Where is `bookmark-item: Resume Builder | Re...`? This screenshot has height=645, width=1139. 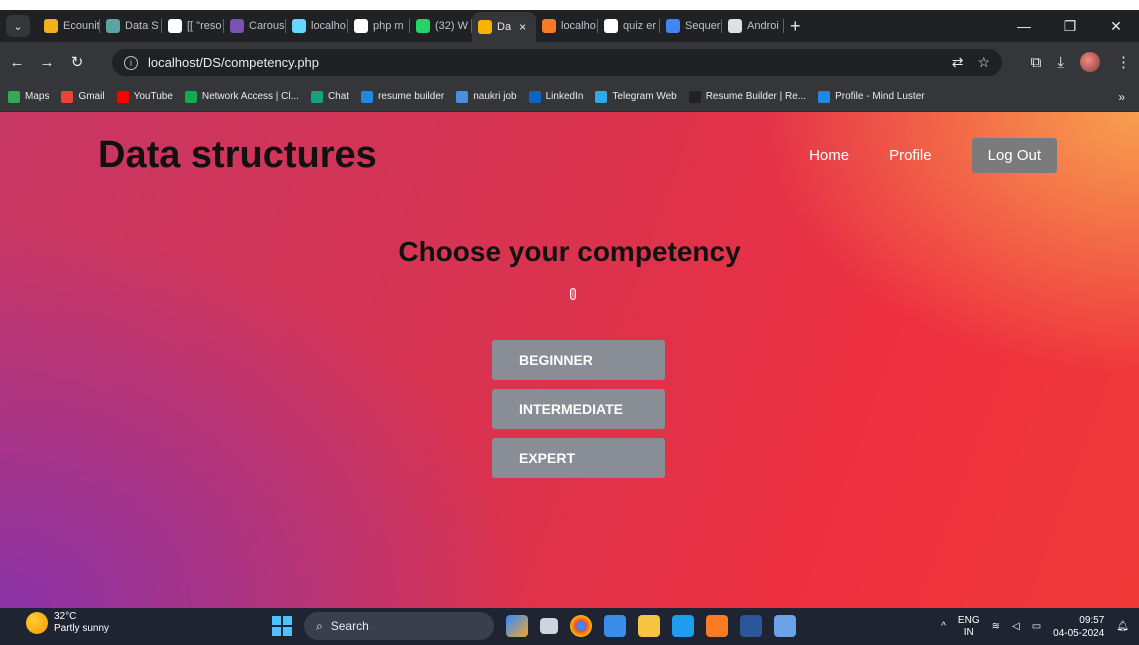 bookmark-item: Resume Builder | Re... is located at coordinates (747, 96).